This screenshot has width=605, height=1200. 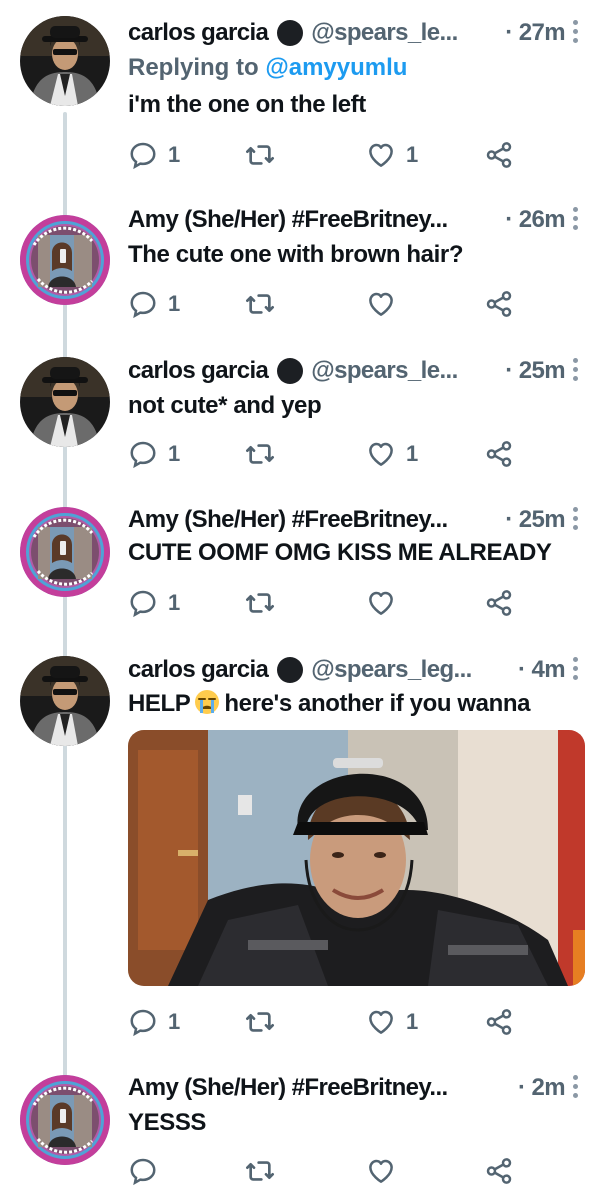 What do you see at coordinates (329, 703) in the screenshot?
I see `tweet-text: HELP here's another if you wanna` at bounding box center [329, 703].